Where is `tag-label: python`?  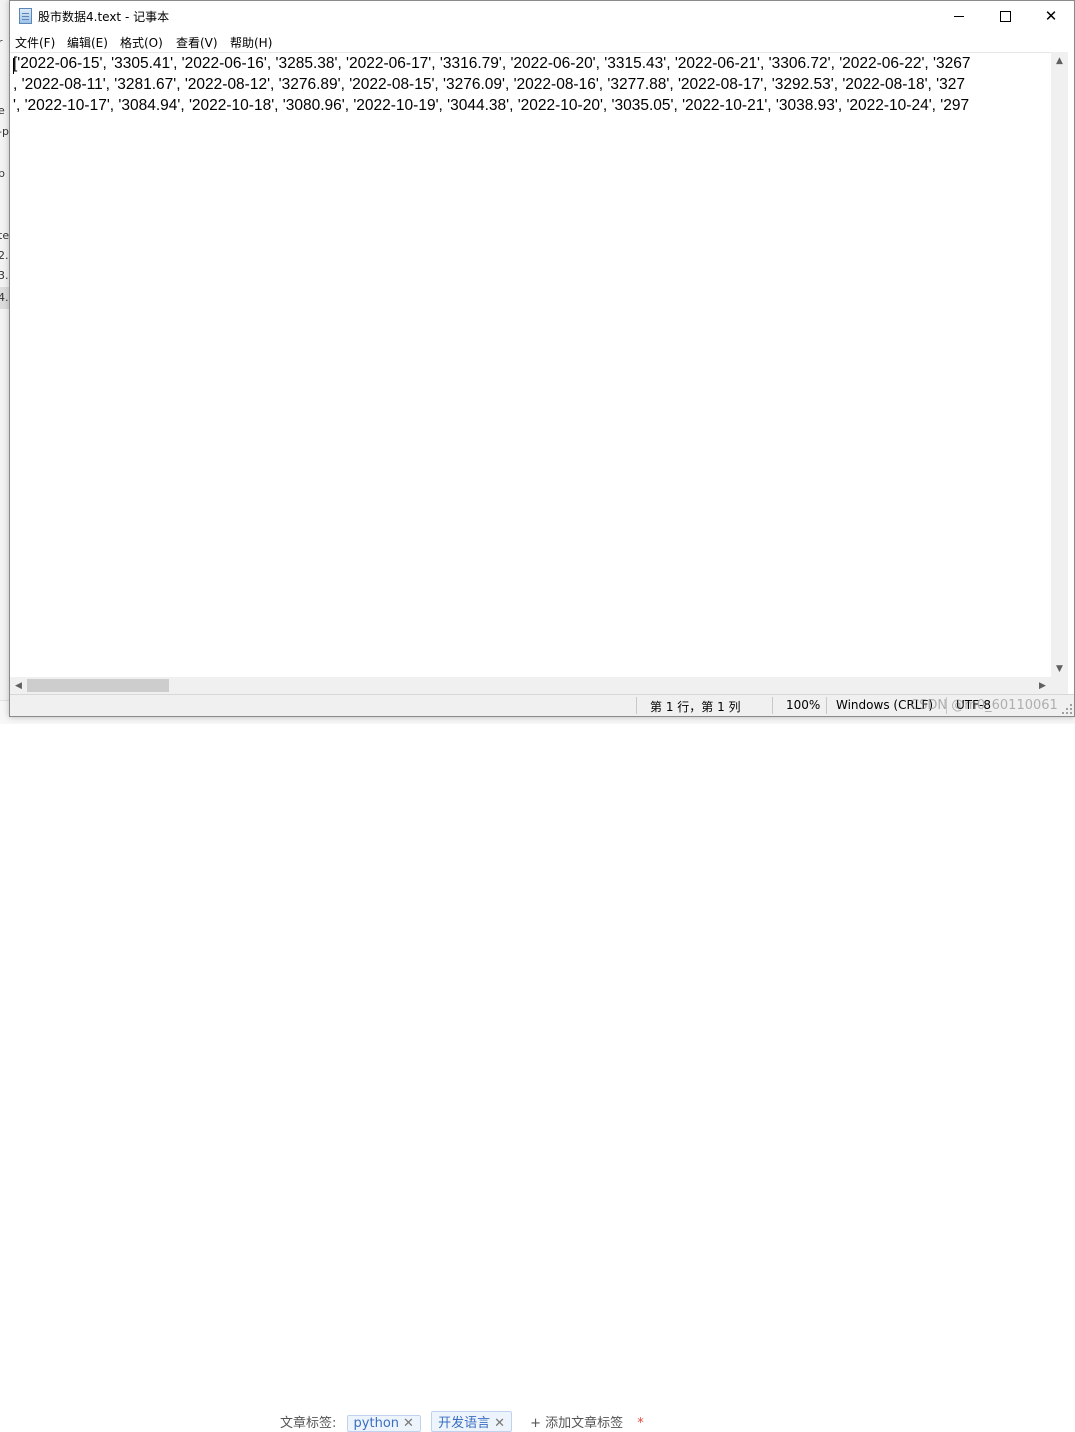
tag-label: python is located at coordinates (376, 1423).